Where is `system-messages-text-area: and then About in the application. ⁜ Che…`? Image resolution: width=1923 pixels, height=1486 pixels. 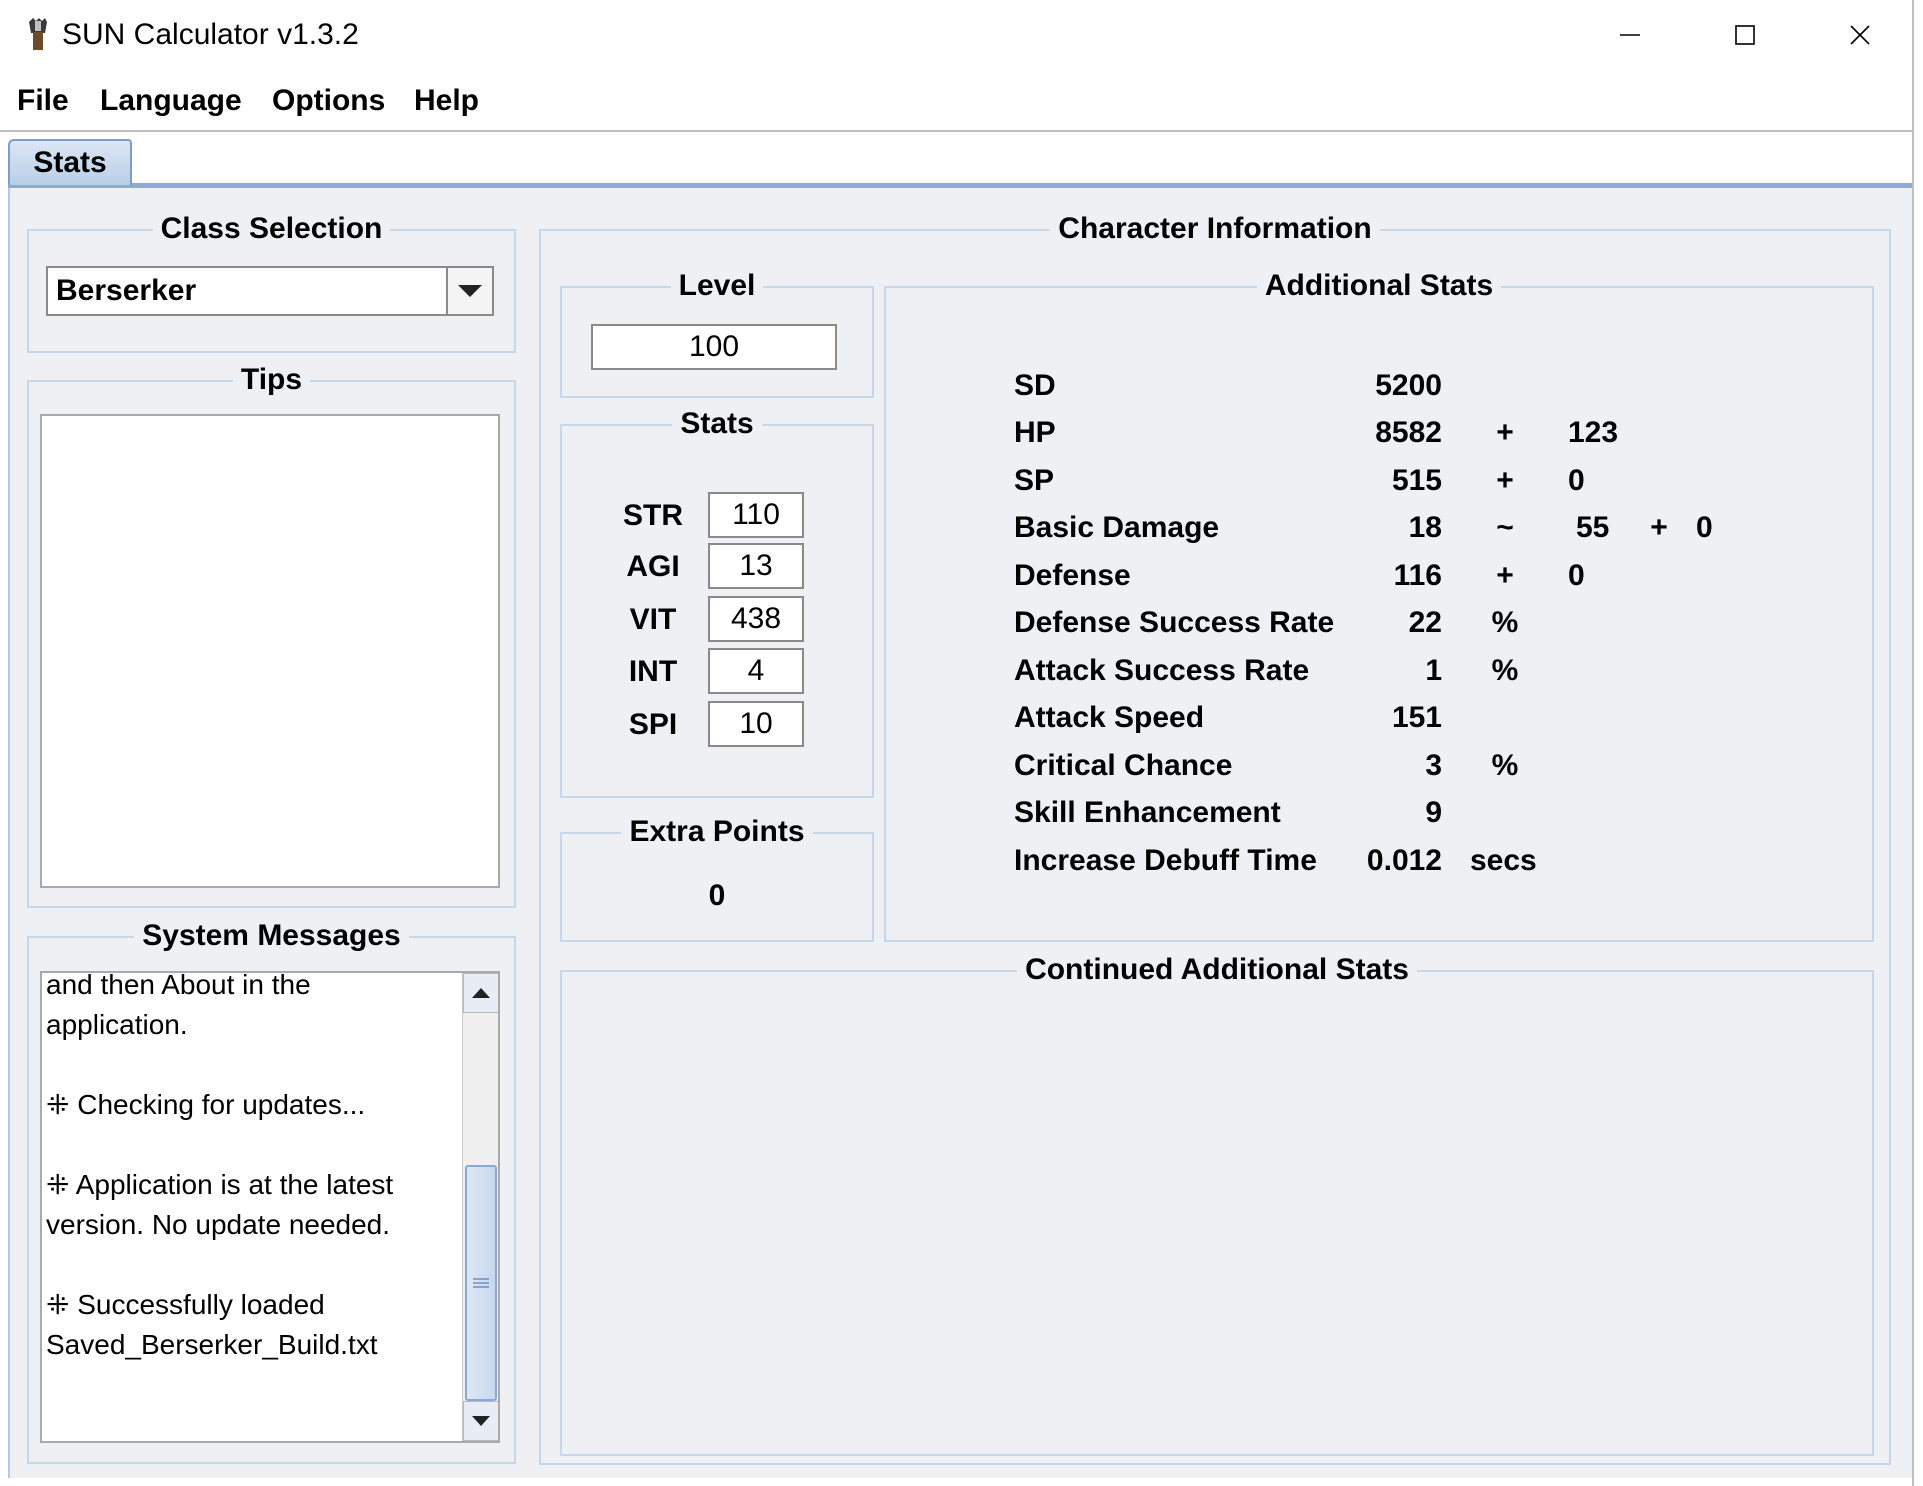
system-messages-text-area: and then About in the application. ⁜ Che… is located at coordinates (270, 1207).